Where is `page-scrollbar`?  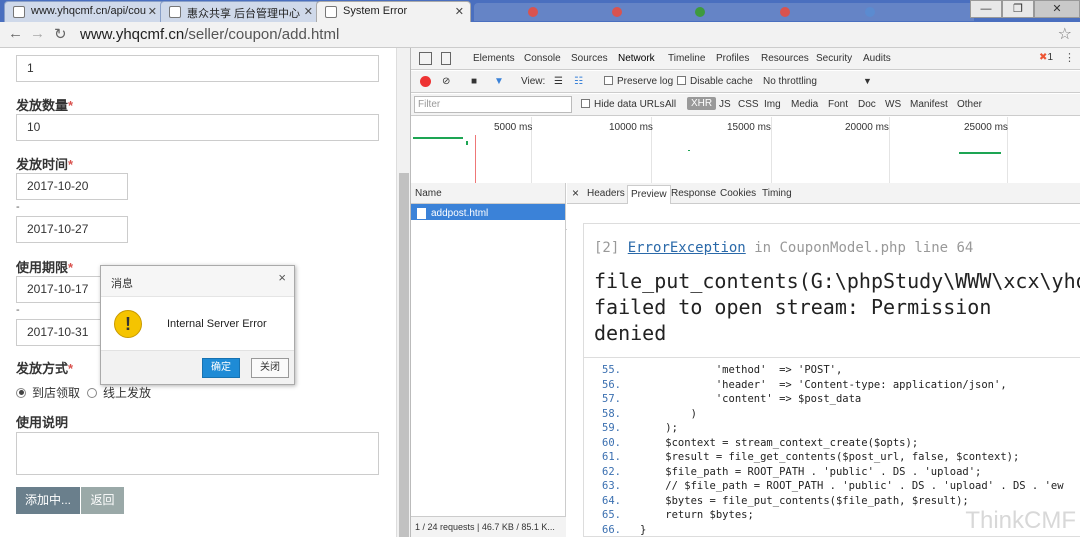 page-scrollbar is located at coordinates (403, 292).